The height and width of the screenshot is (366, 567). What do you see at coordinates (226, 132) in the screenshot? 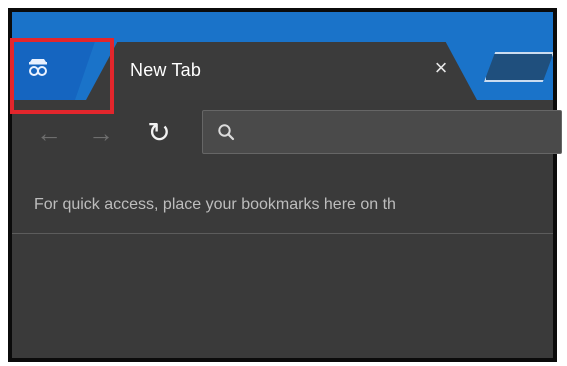
I see `search-icon` at bounding box center [226, 132].